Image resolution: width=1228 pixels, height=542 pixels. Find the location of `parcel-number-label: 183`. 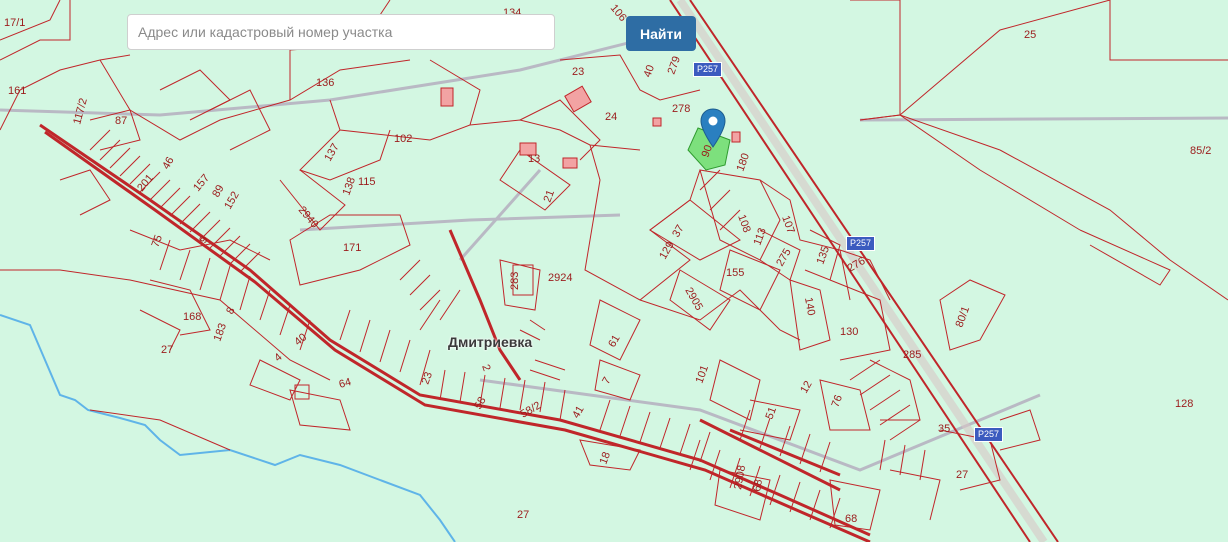

parcel-number-label: 183 is located at coordinates (221, 332).